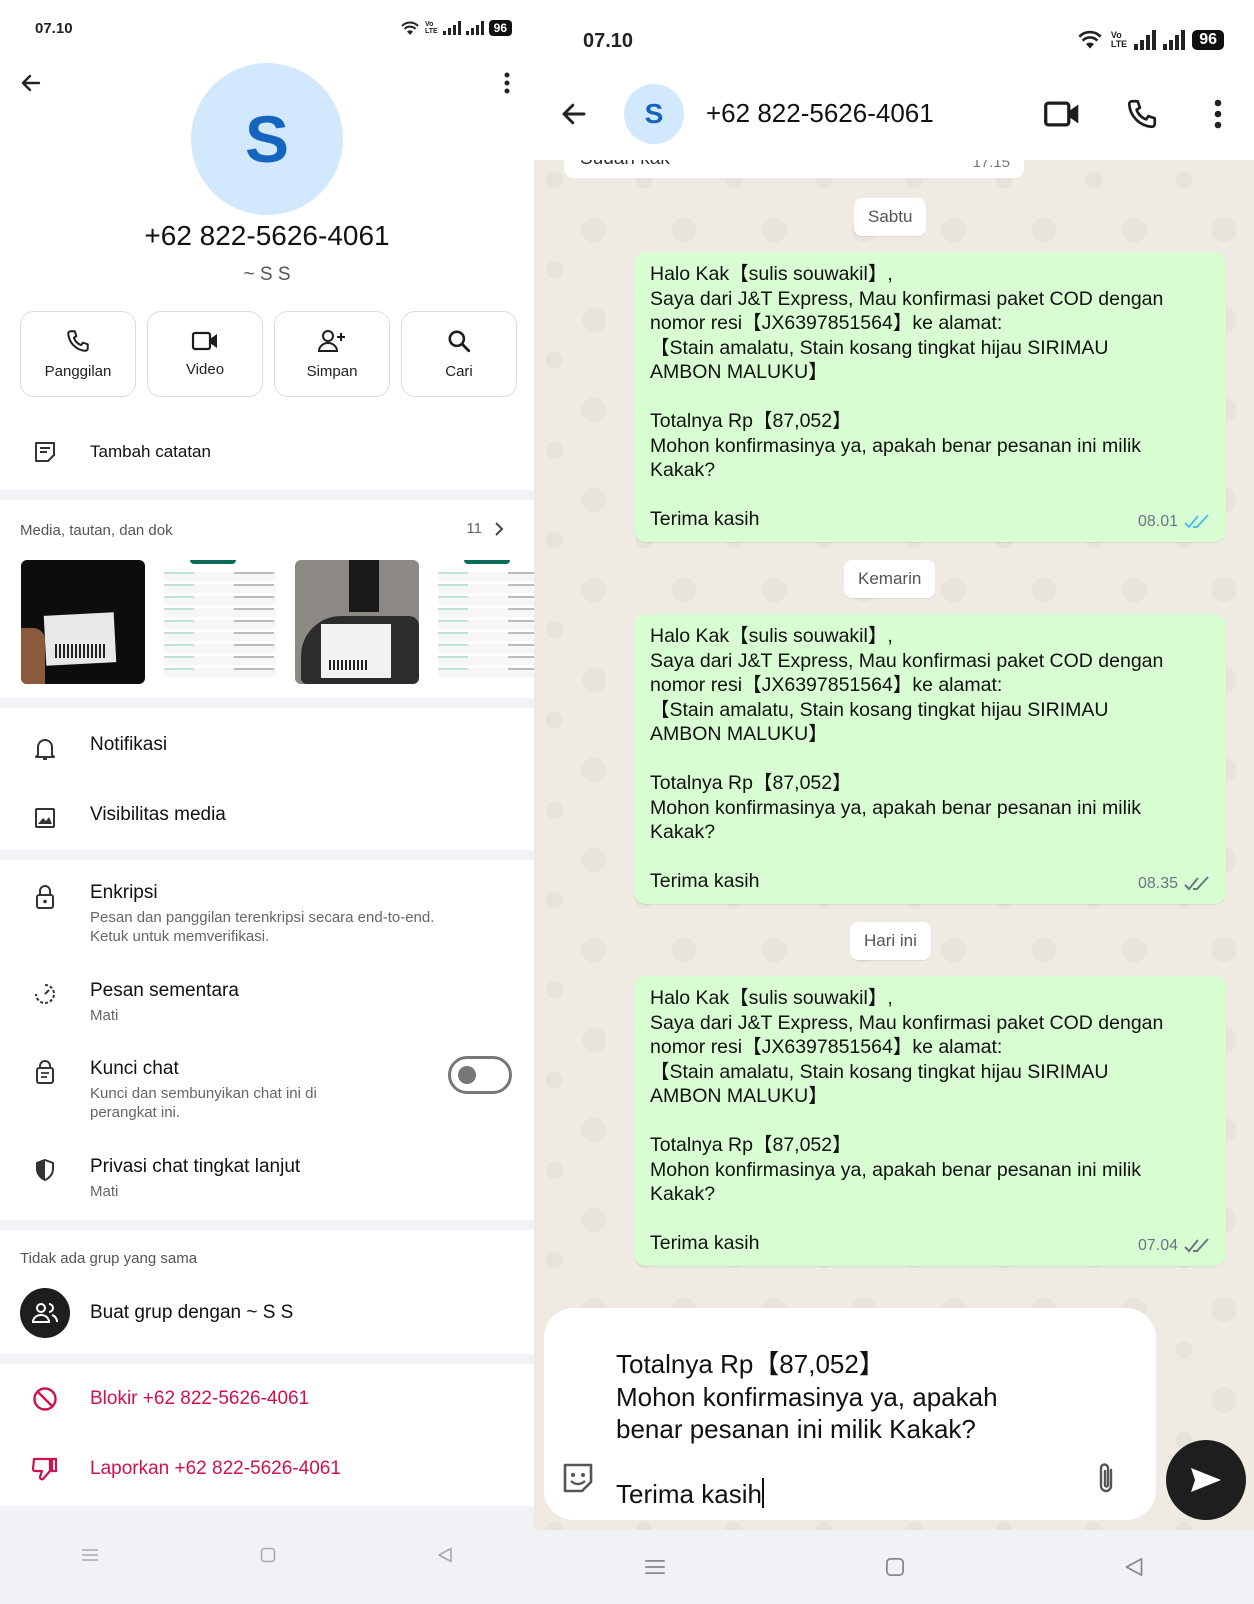 The image size is (1254, 1604). I want to click on call-action-label: Panggilan, so click(78, 371).